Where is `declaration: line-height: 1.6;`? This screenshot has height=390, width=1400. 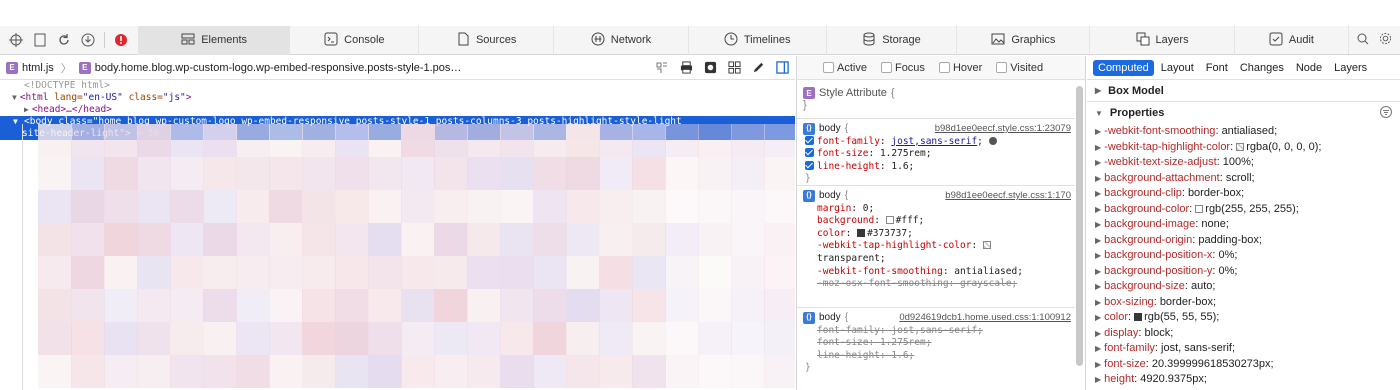
declaration: line-height: 1.6; is located at coordinates (937, 167).